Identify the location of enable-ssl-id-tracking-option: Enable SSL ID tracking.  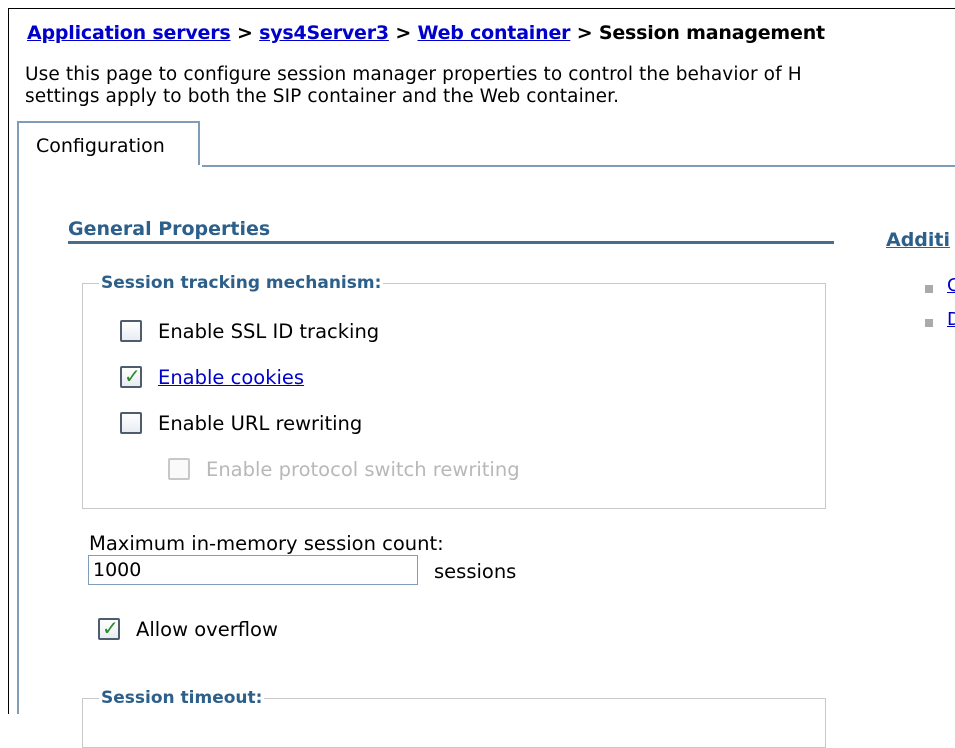
(249, 331).